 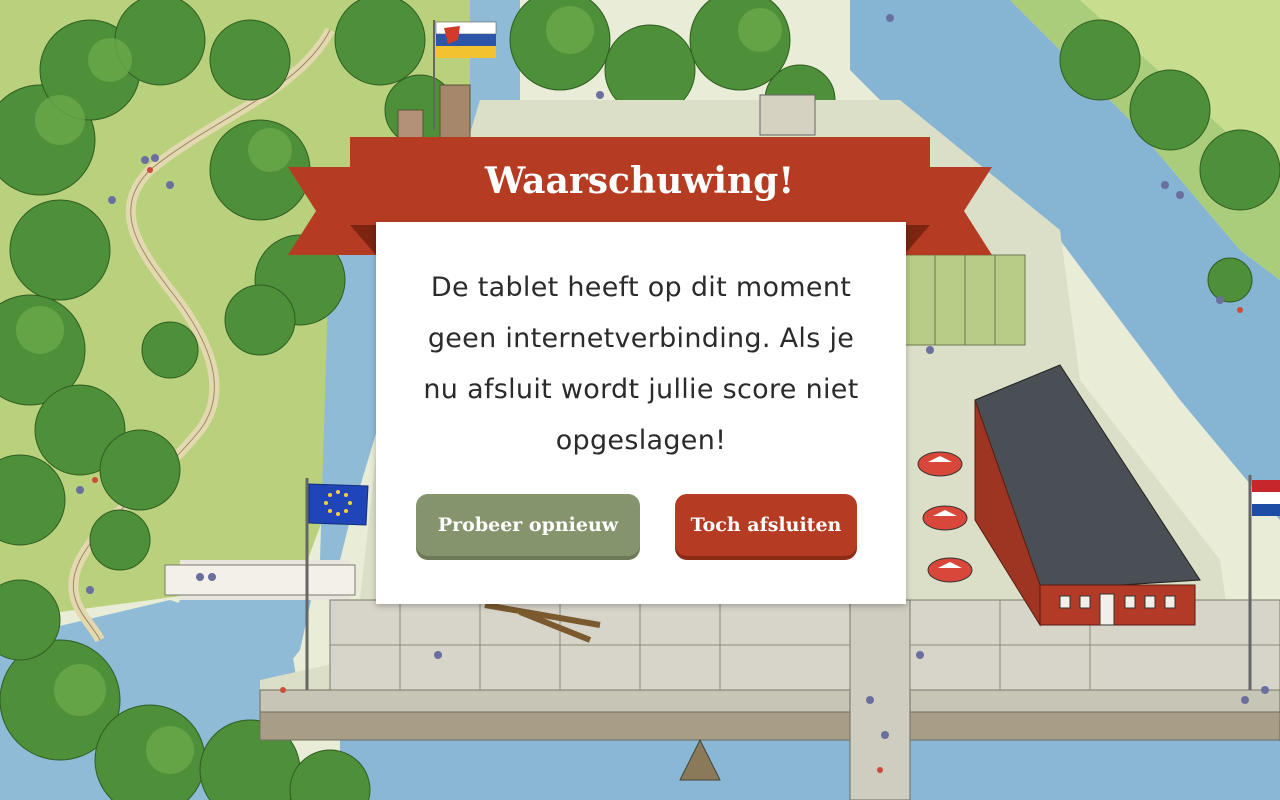 What do you see at coordinates (639, 181) in the screenshot?
I see `dialog-title: Waarschuwing!` at bounding box center [639, 181].